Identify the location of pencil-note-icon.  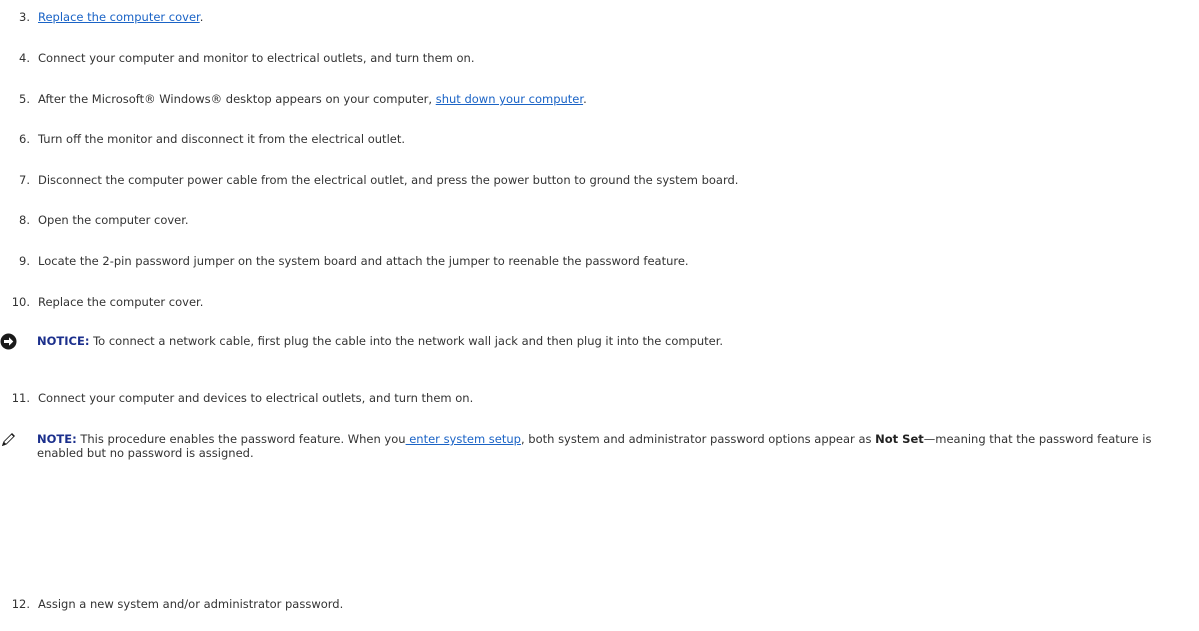
(8, 439).